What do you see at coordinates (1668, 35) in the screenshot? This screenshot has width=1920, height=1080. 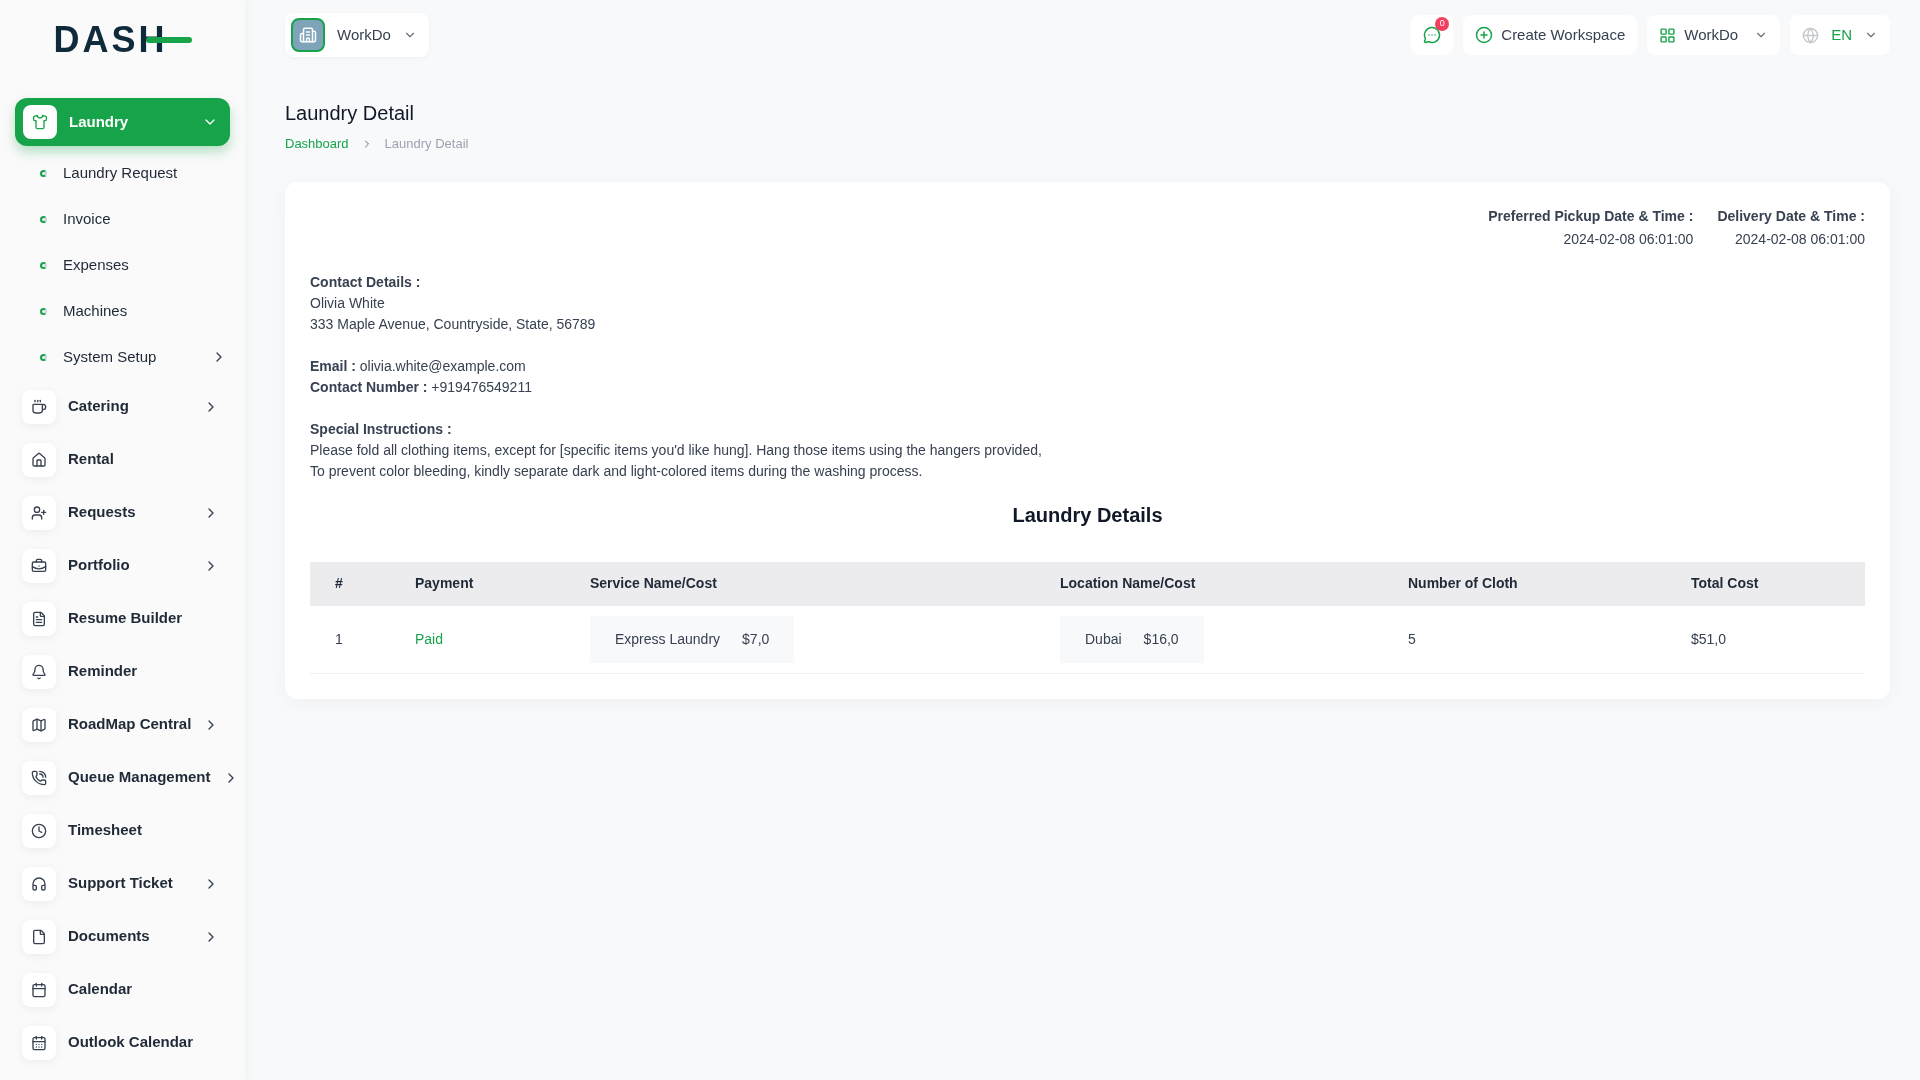 I see `grid-icon` at bounding box center [1668, 35].